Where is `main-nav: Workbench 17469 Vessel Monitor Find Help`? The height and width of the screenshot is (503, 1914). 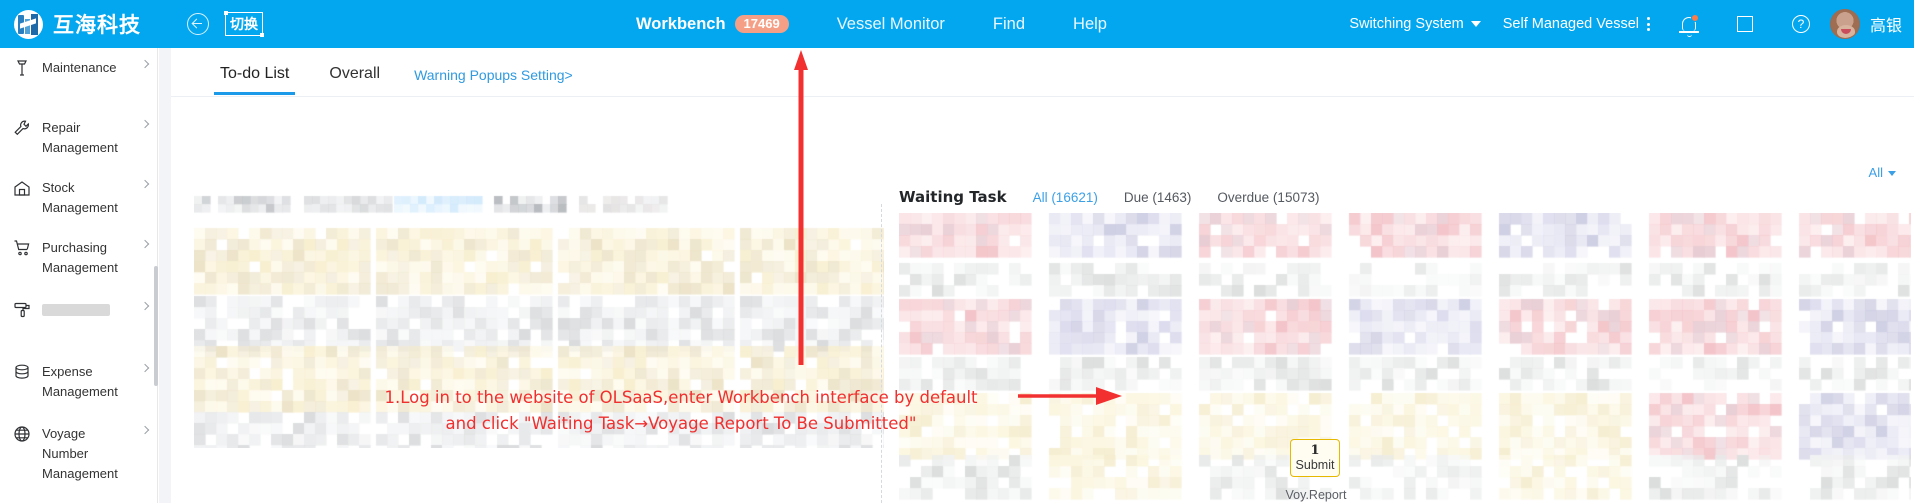 main-nav: Workbench 17469 Vessel Monitor Find Help is located at coordinates (883, 24).